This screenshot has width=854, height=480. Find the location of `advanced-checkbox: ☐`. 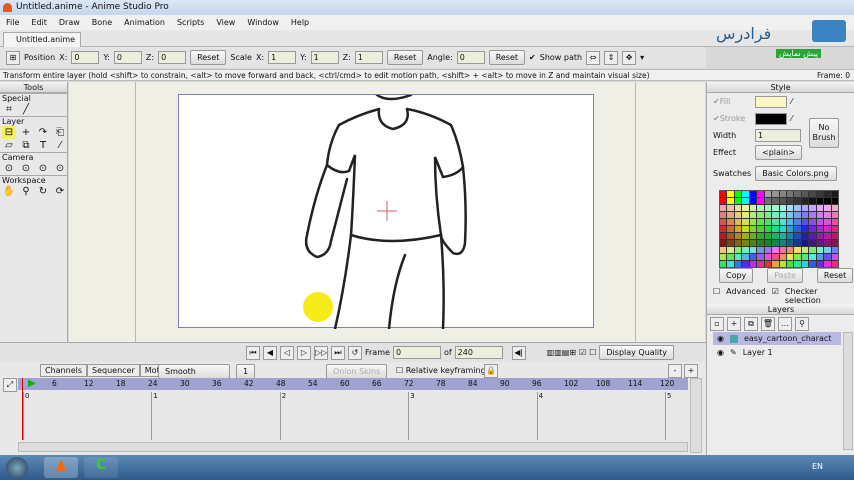

advanced-checkbox: ☐ is located at coordinates (716, 296).